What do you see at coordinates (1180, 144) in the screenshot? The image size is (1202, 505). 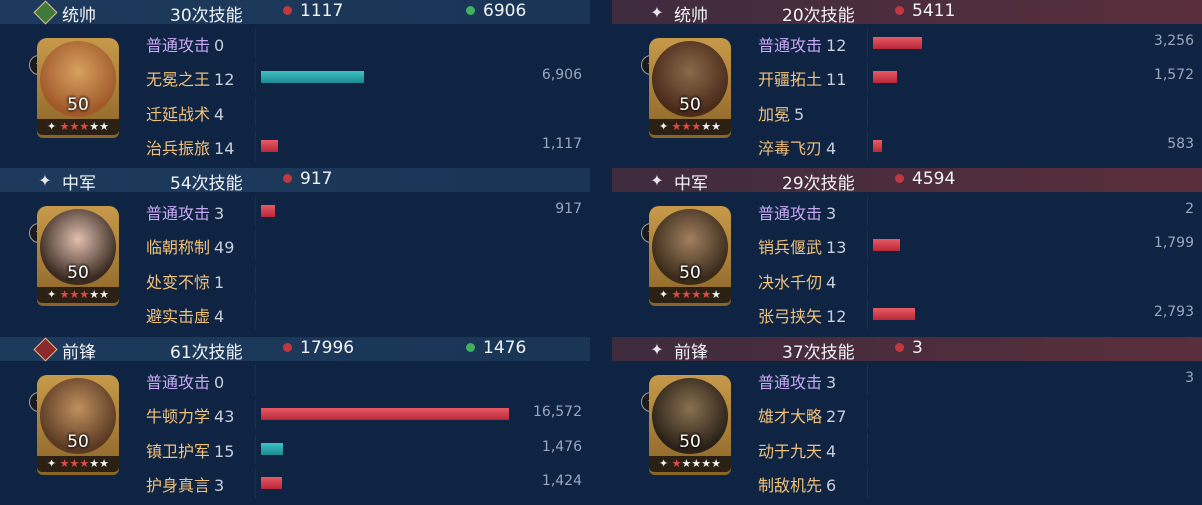 I see `skill-value: 583` at bounding box center [1180, 144].